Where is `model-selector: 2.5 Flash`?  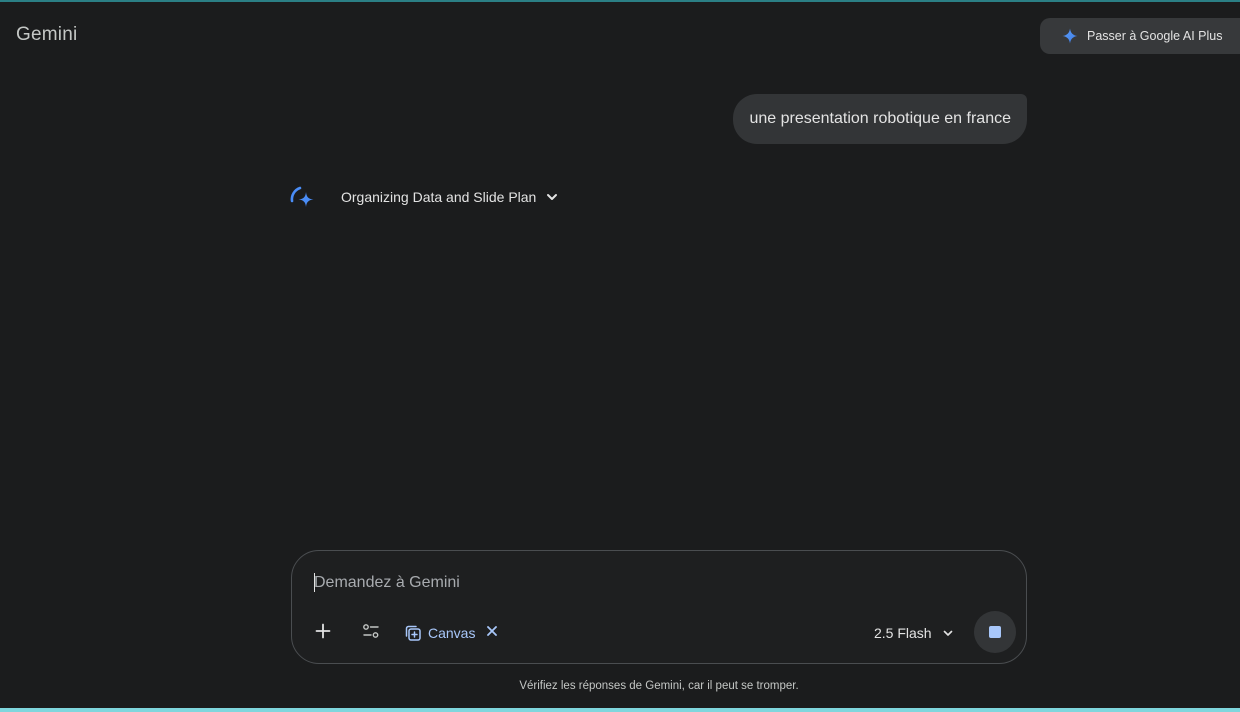 model-selector: 2.5 Flash is located at coordinates (914, 633).